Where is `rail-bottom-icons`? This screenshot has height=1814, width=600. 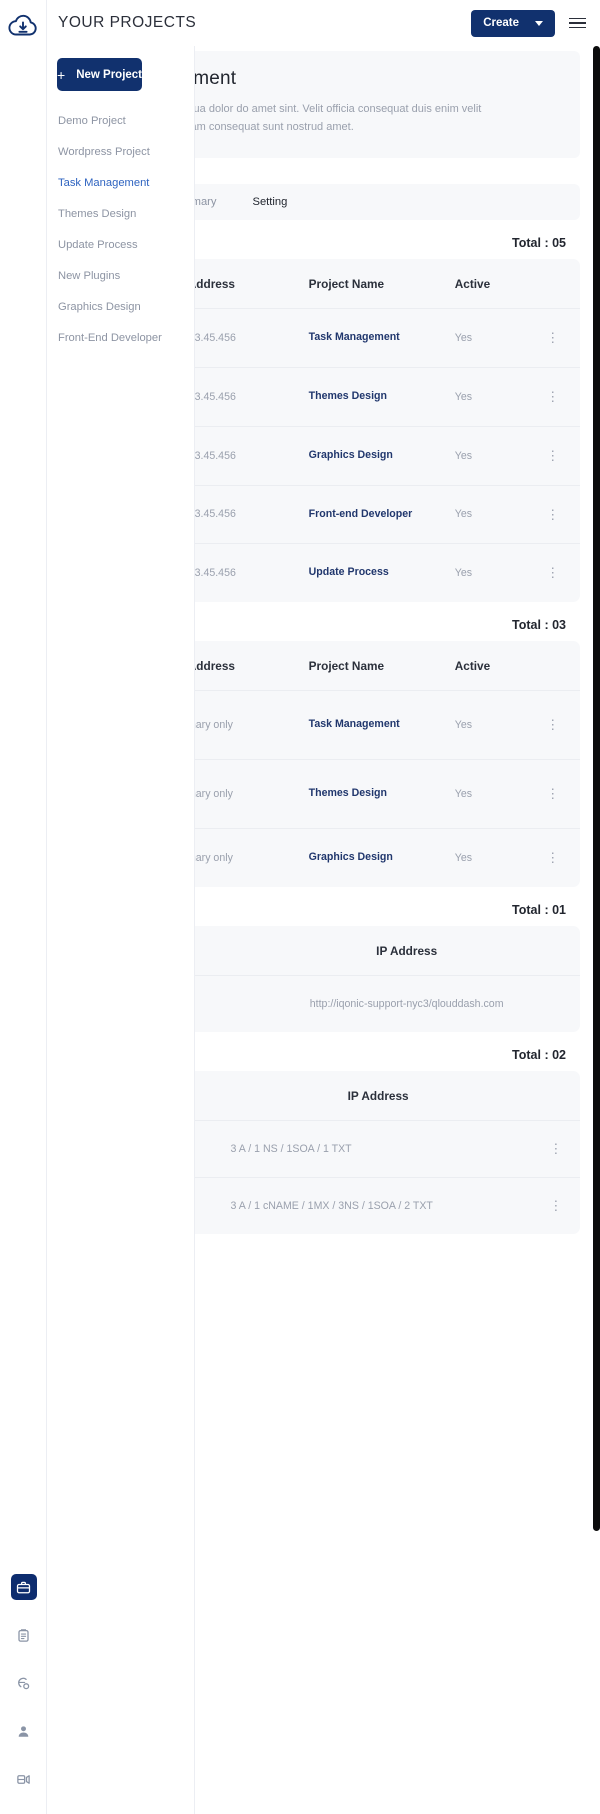
rail-bottom-icons is located at coordinates (23, 1683).